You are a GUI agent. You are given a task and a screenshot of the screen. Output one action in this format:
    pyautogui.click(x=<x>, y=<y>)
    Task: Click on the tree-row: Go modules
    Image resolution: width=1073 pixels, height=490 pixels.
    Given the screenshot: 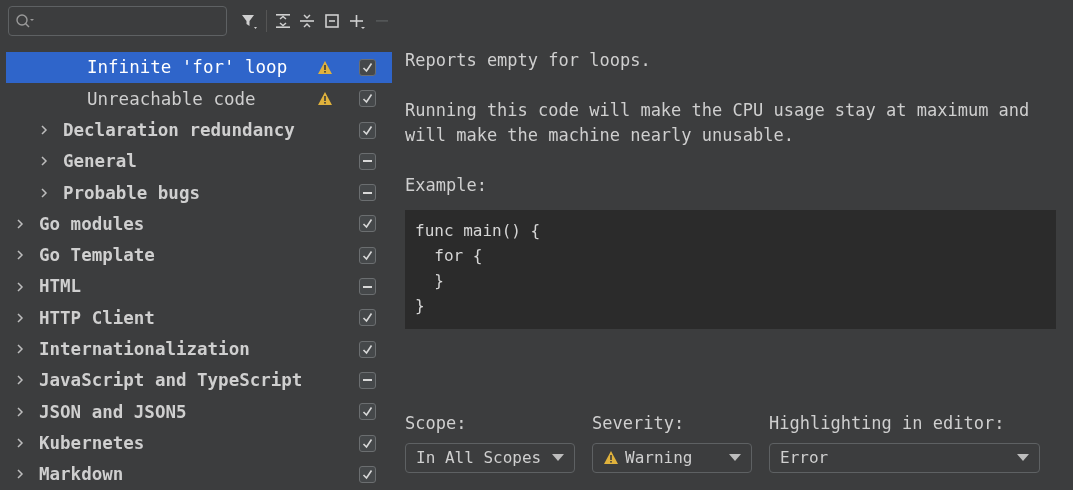 What is the action you would take?
    pyautogui.click(x=199, y=224)
    